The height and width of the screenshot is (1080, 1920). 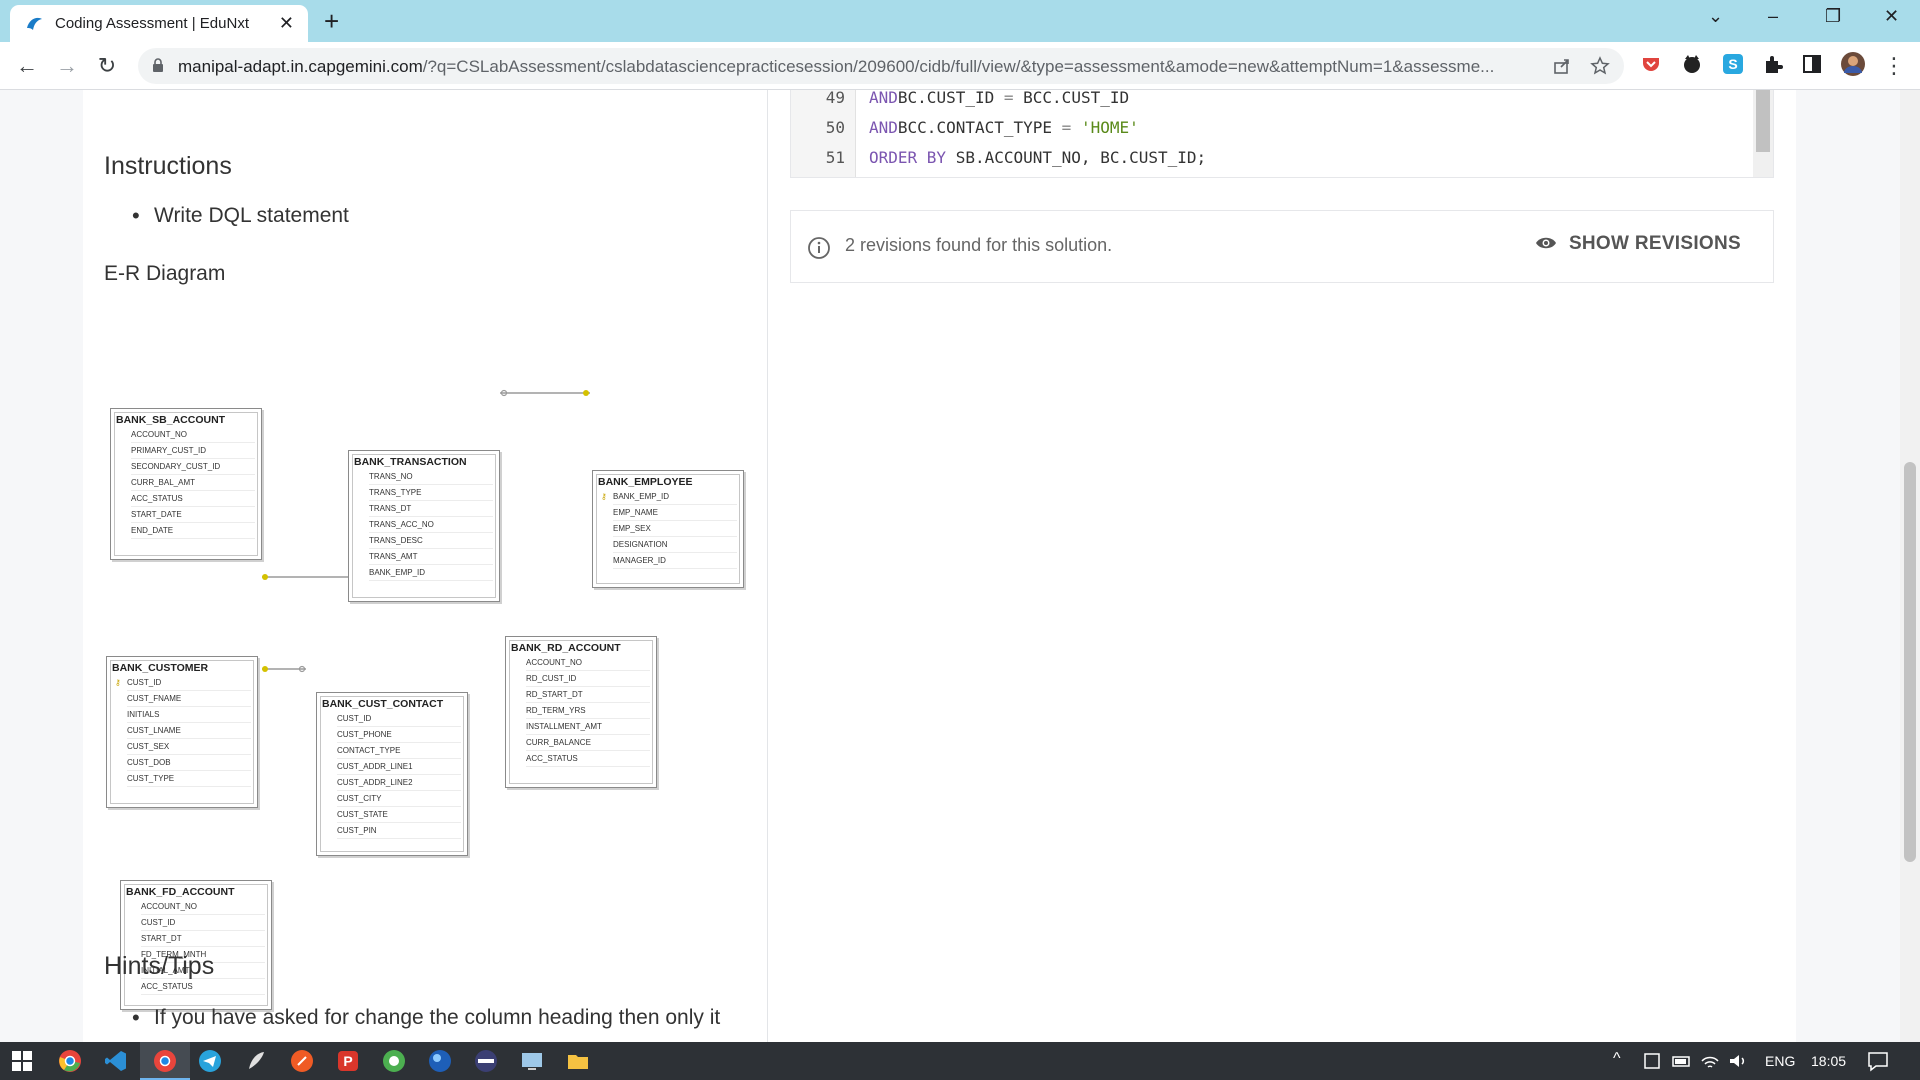 What do you see at coordinates (1600, 66) in the screenshot?
I see `bookmark-star-icon` at bounding box center [1600, 66].